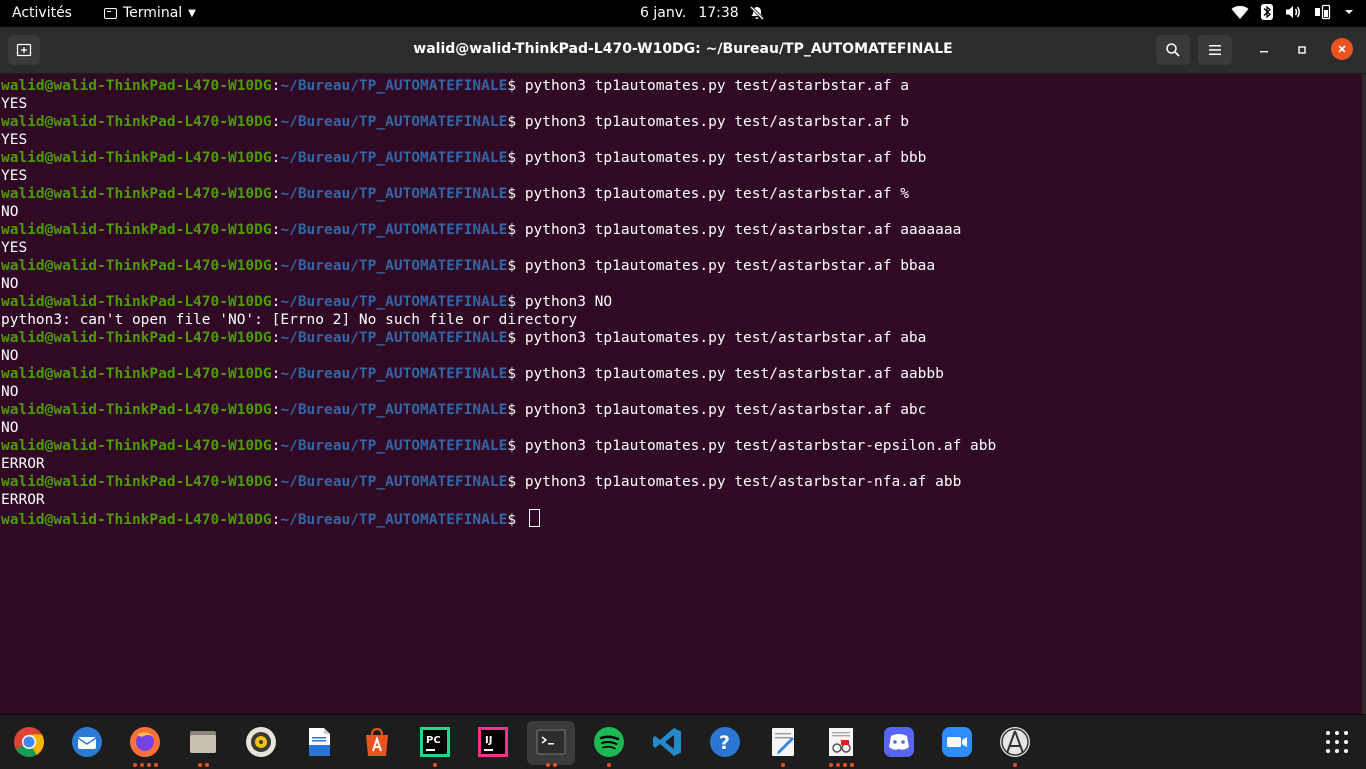  I want to click on search-button, so click(1173, 50).